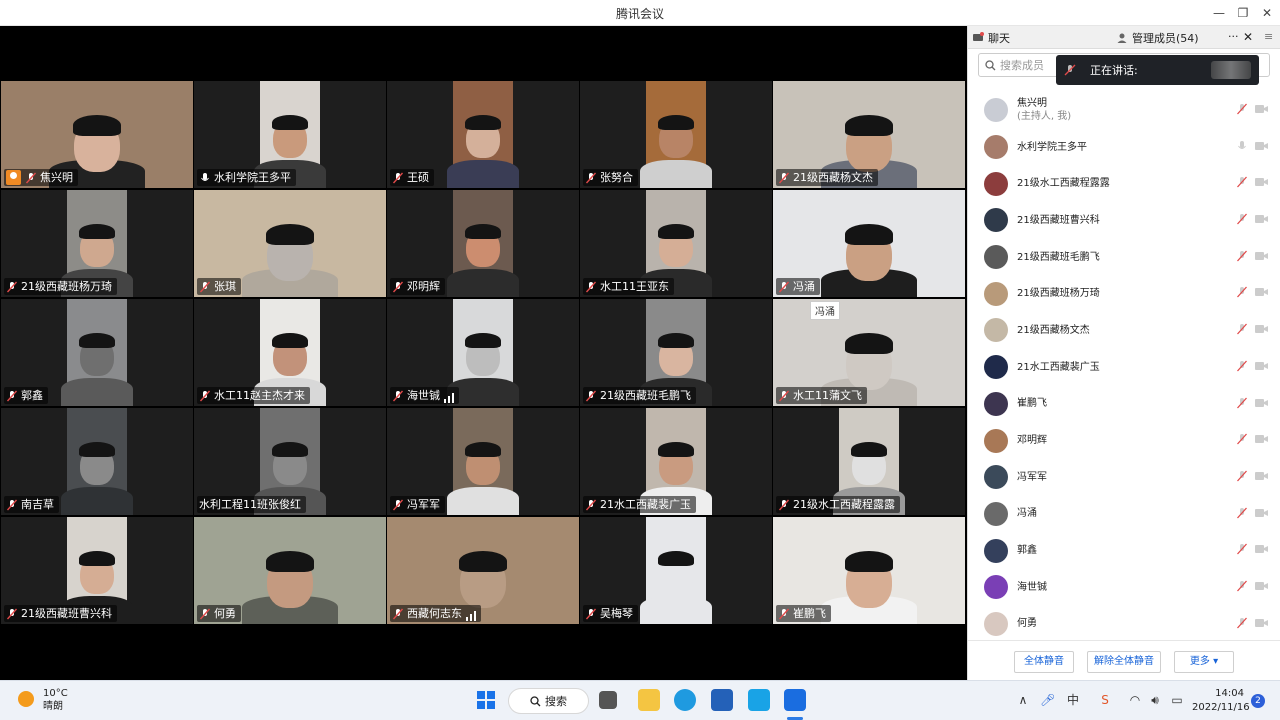  Describe the element at coordinates (1124, 514) in the screenshot. I see `member-row: 冯涌` at that location.